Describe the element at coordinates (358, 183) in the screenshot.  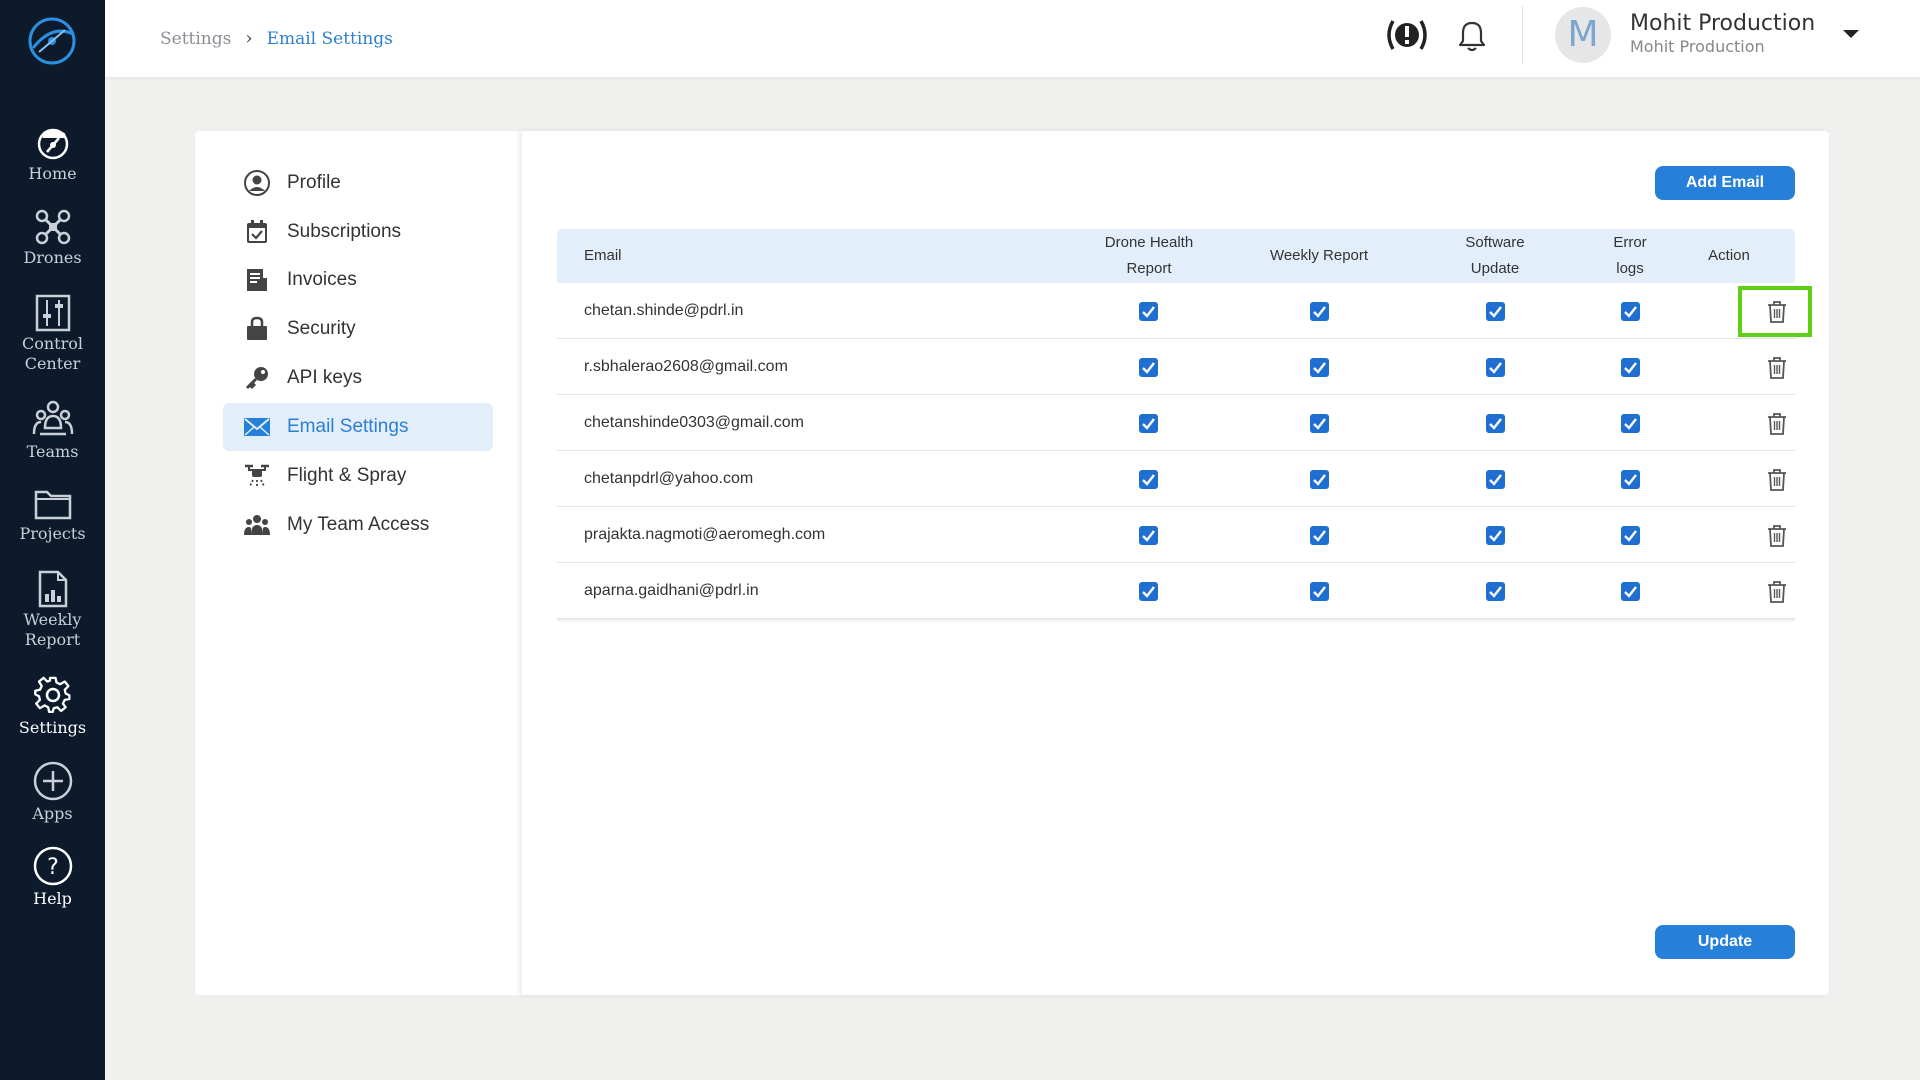
I see `menu-item-profile: Profile` at that location.